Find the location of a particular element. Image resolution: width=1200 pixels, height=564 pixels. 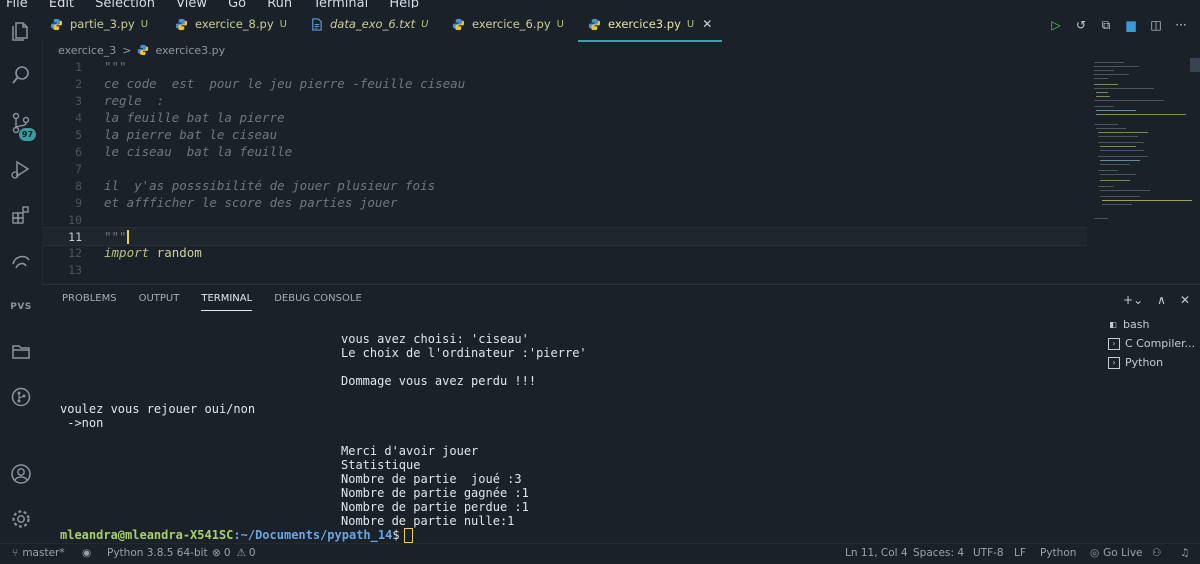

tab-debug-console: DEBUG CONSOLE is located at coordinates (318, 302).